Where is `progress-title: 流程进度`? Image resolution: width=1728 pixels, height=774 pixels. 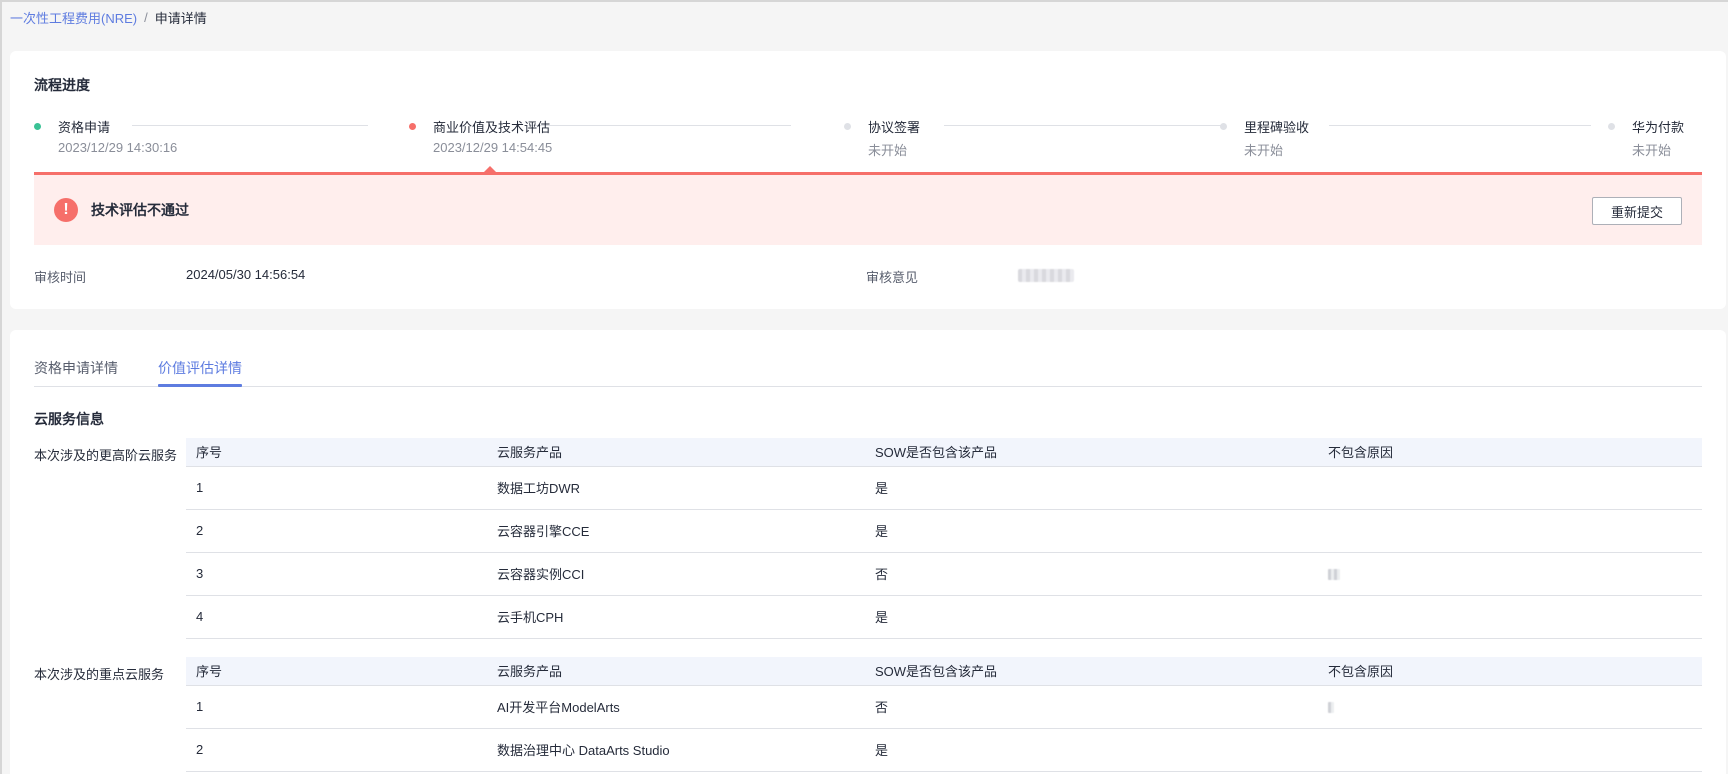
progress-title: 流程进度 is located at coordinates (62, 85).